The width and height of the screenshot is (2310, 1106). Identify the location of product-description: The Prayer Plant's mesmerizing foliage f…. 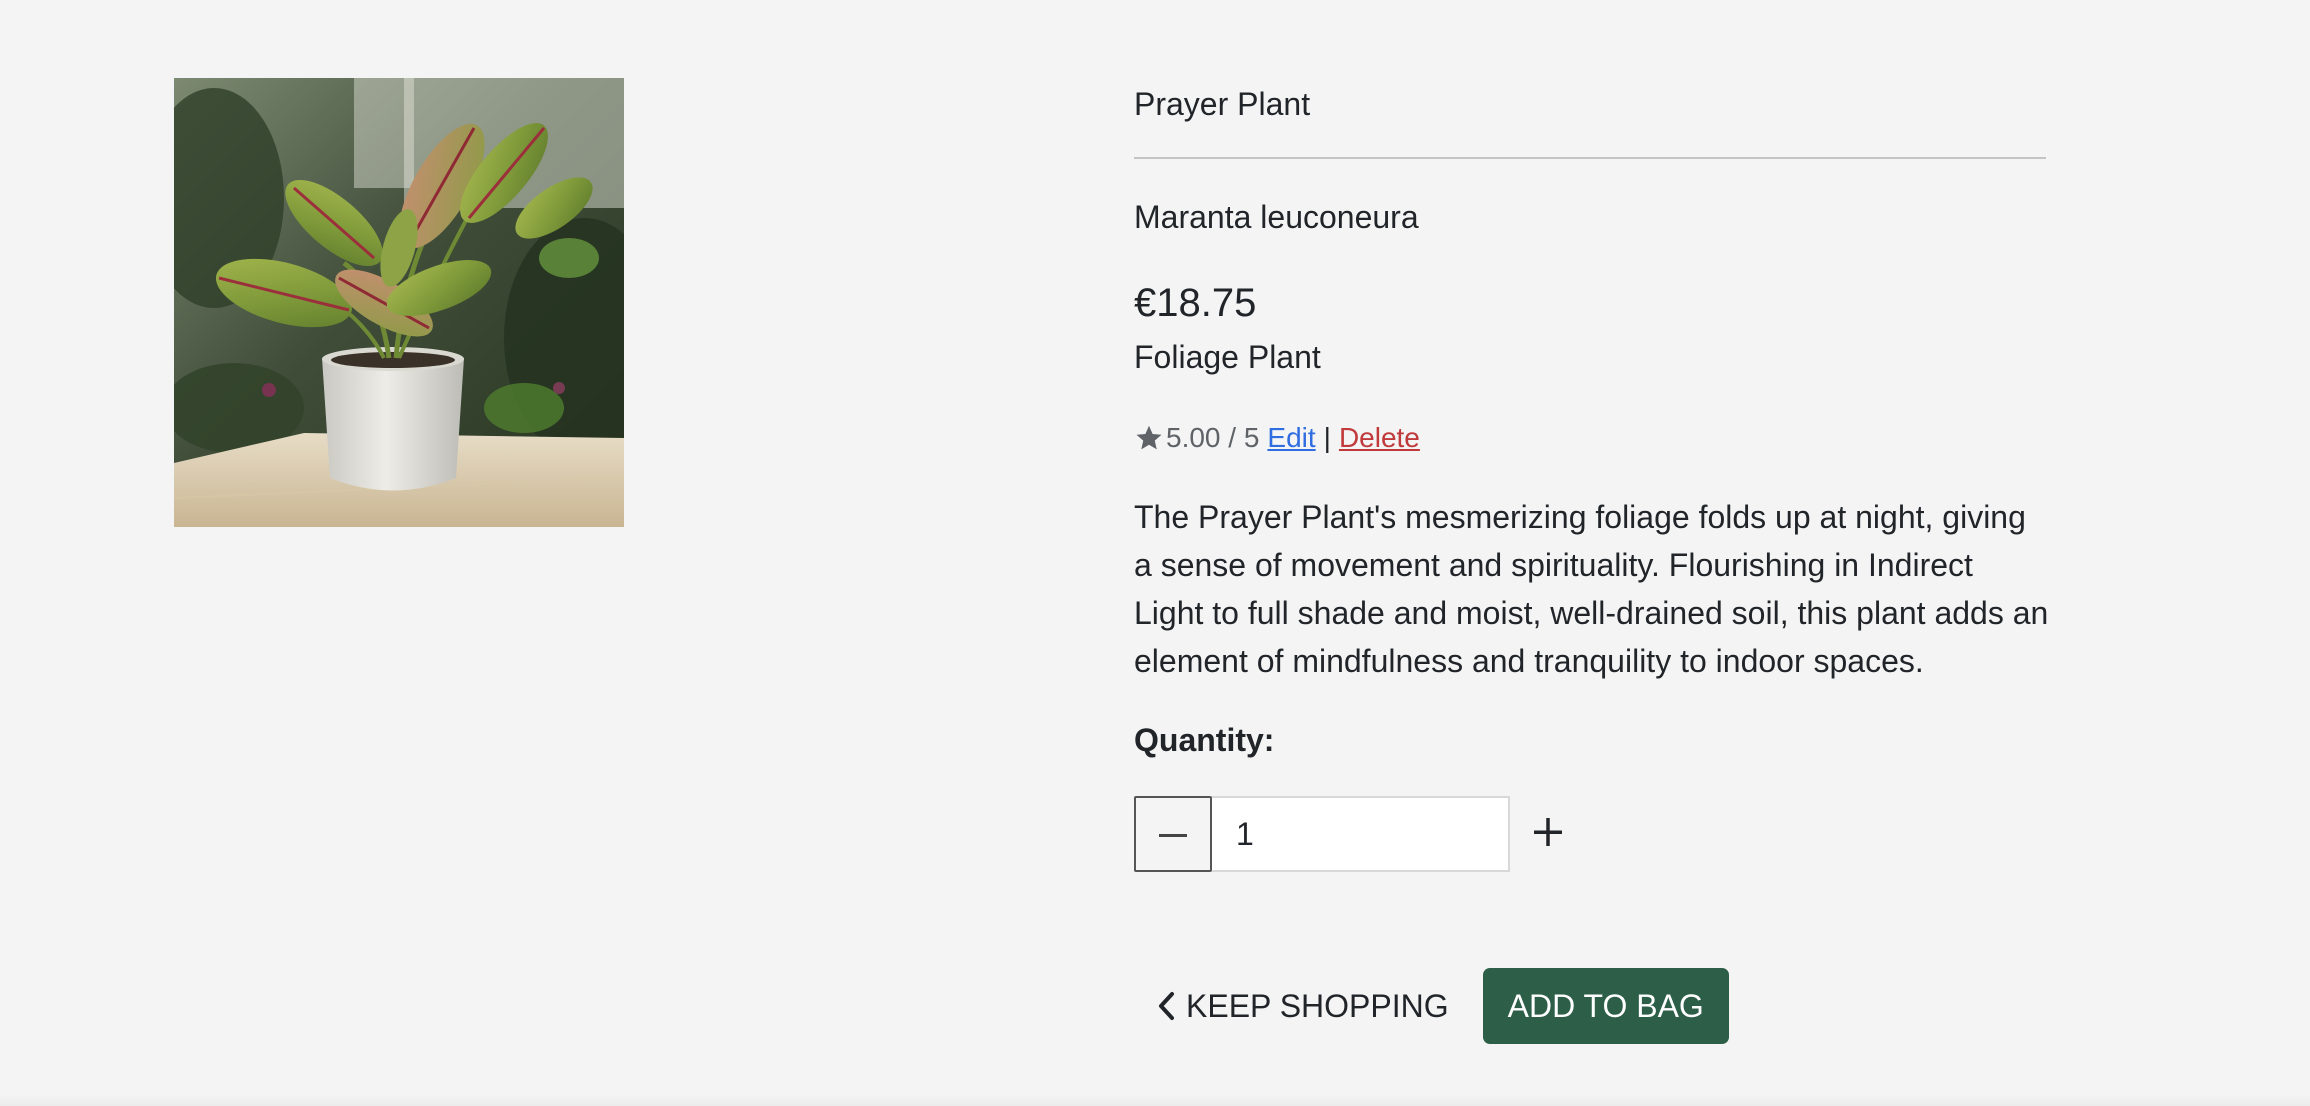
(1591, 589).